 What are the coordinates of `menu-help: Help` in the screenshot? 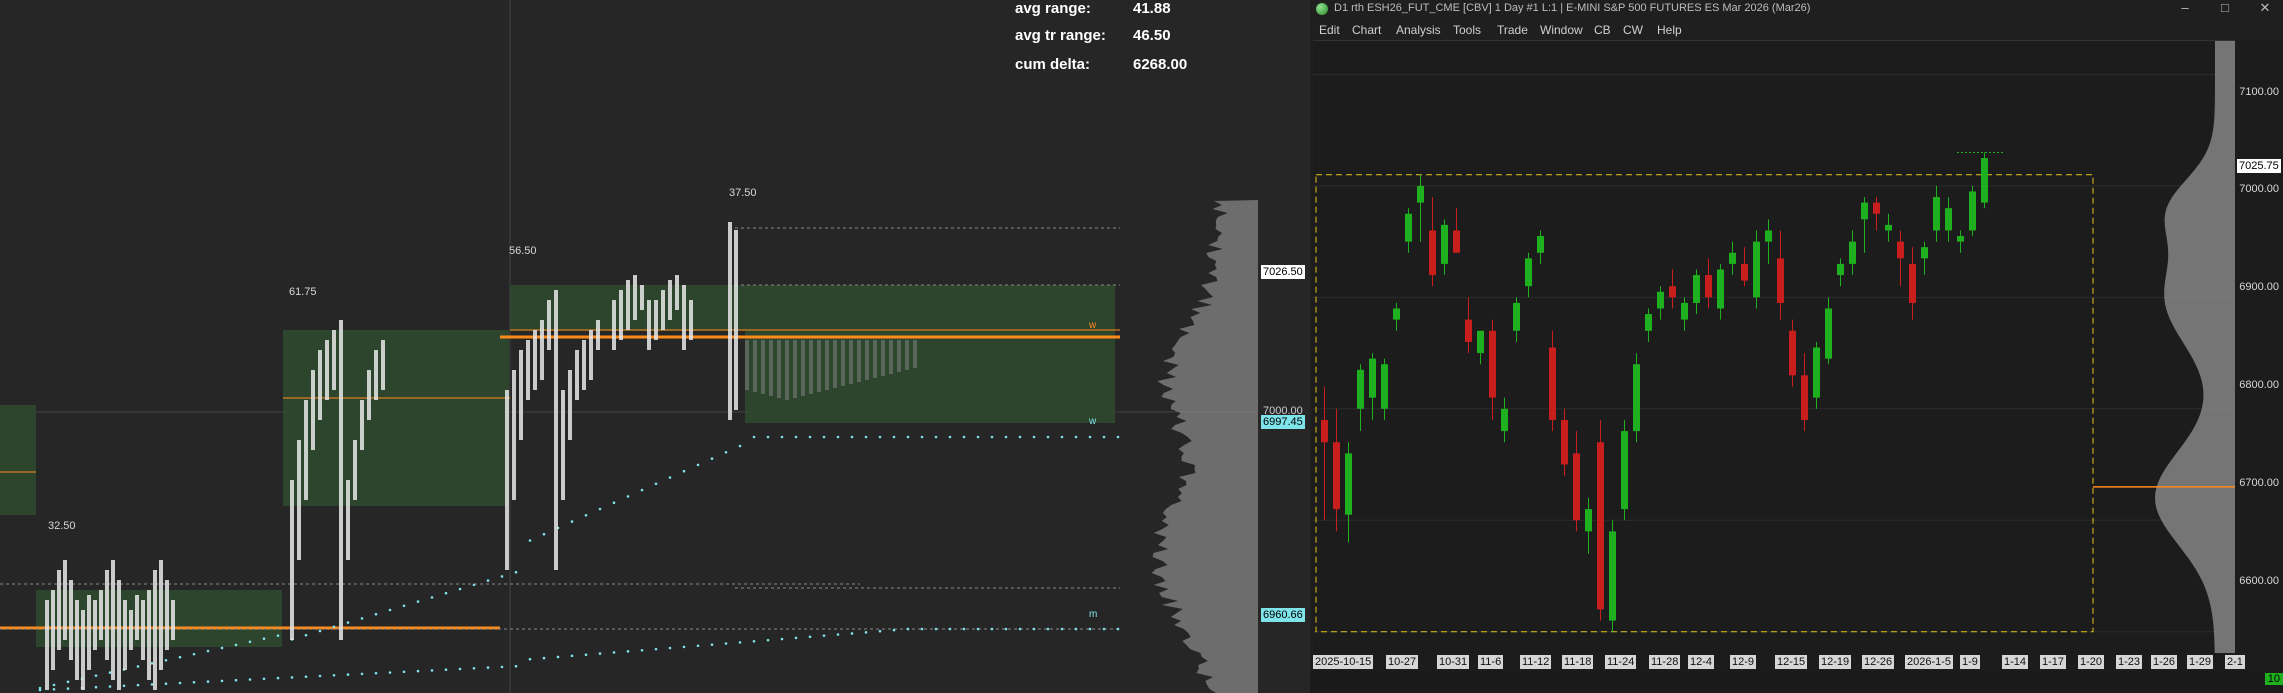 It's located at (1669, 30).